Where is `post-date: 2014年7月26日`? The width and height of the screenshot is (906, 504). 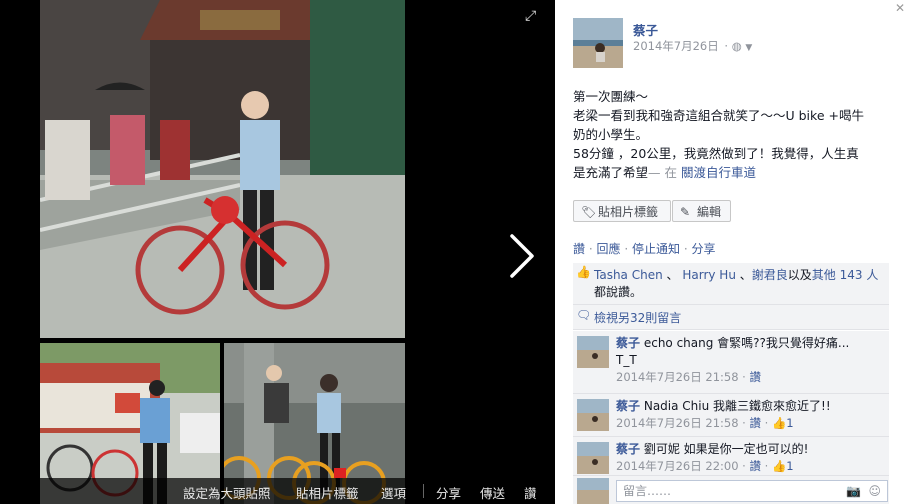 post-date: 2014年7月26日 is located at coordinates (676, 46).